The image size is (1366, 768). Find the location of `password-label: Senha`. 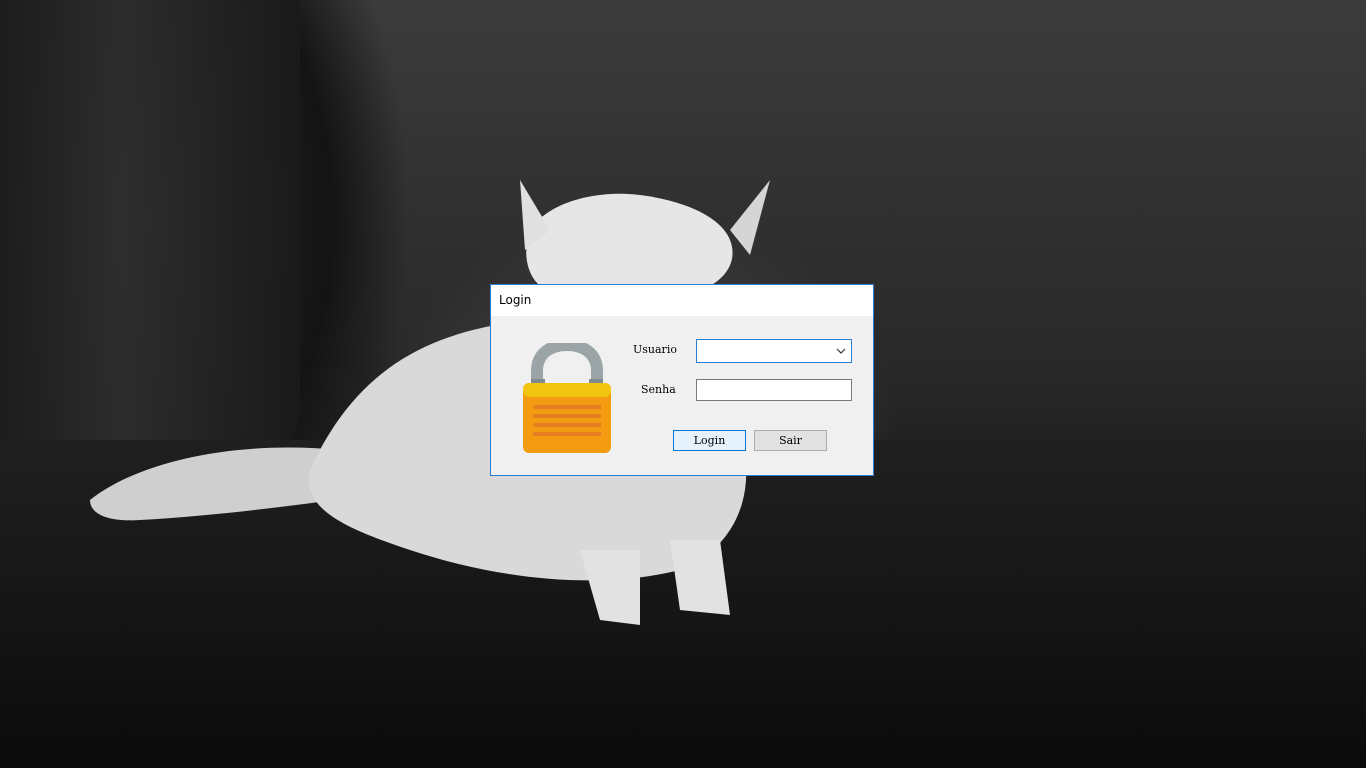

password-label: Senha is located at coordinates (658, 389).